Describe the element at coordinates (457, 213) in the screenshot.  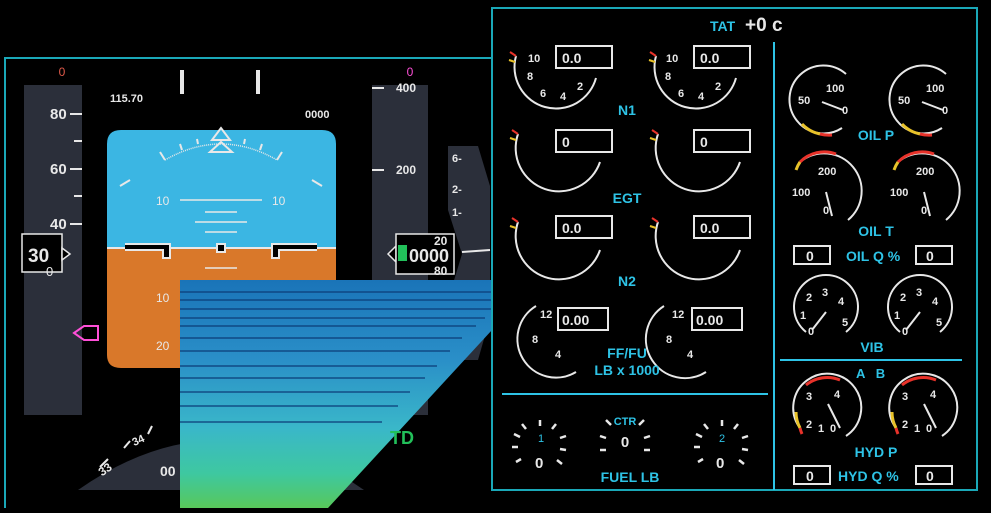
I see `vsi-label: 1-` at that location.